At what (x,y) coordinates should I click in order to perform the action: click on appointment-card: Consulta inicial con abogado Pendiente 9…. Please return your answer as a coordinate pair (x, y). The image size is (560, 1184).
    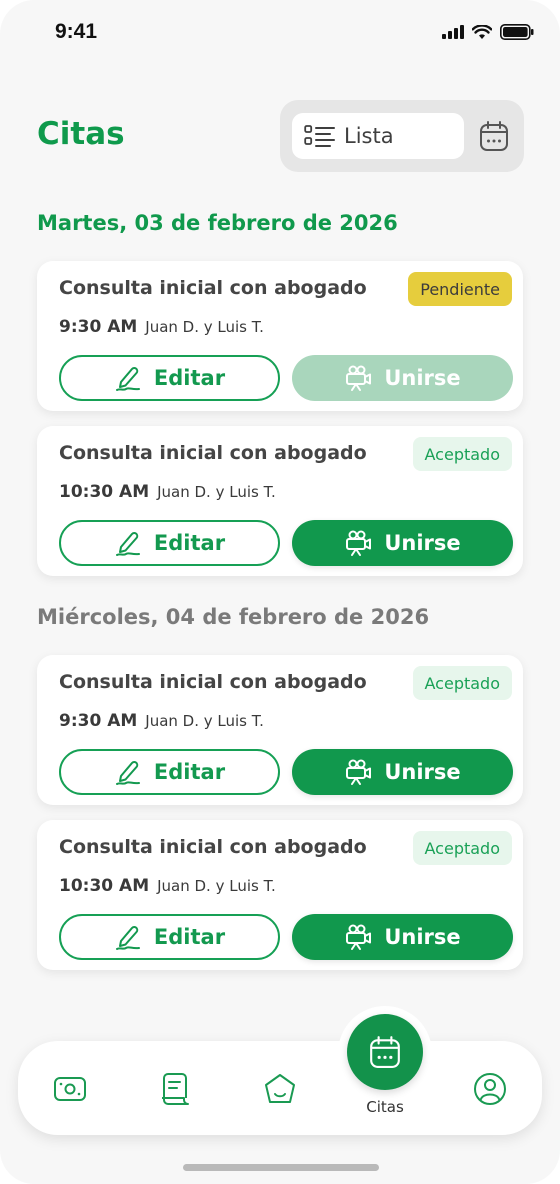
    Looking at the image, I should click on (280, 336).